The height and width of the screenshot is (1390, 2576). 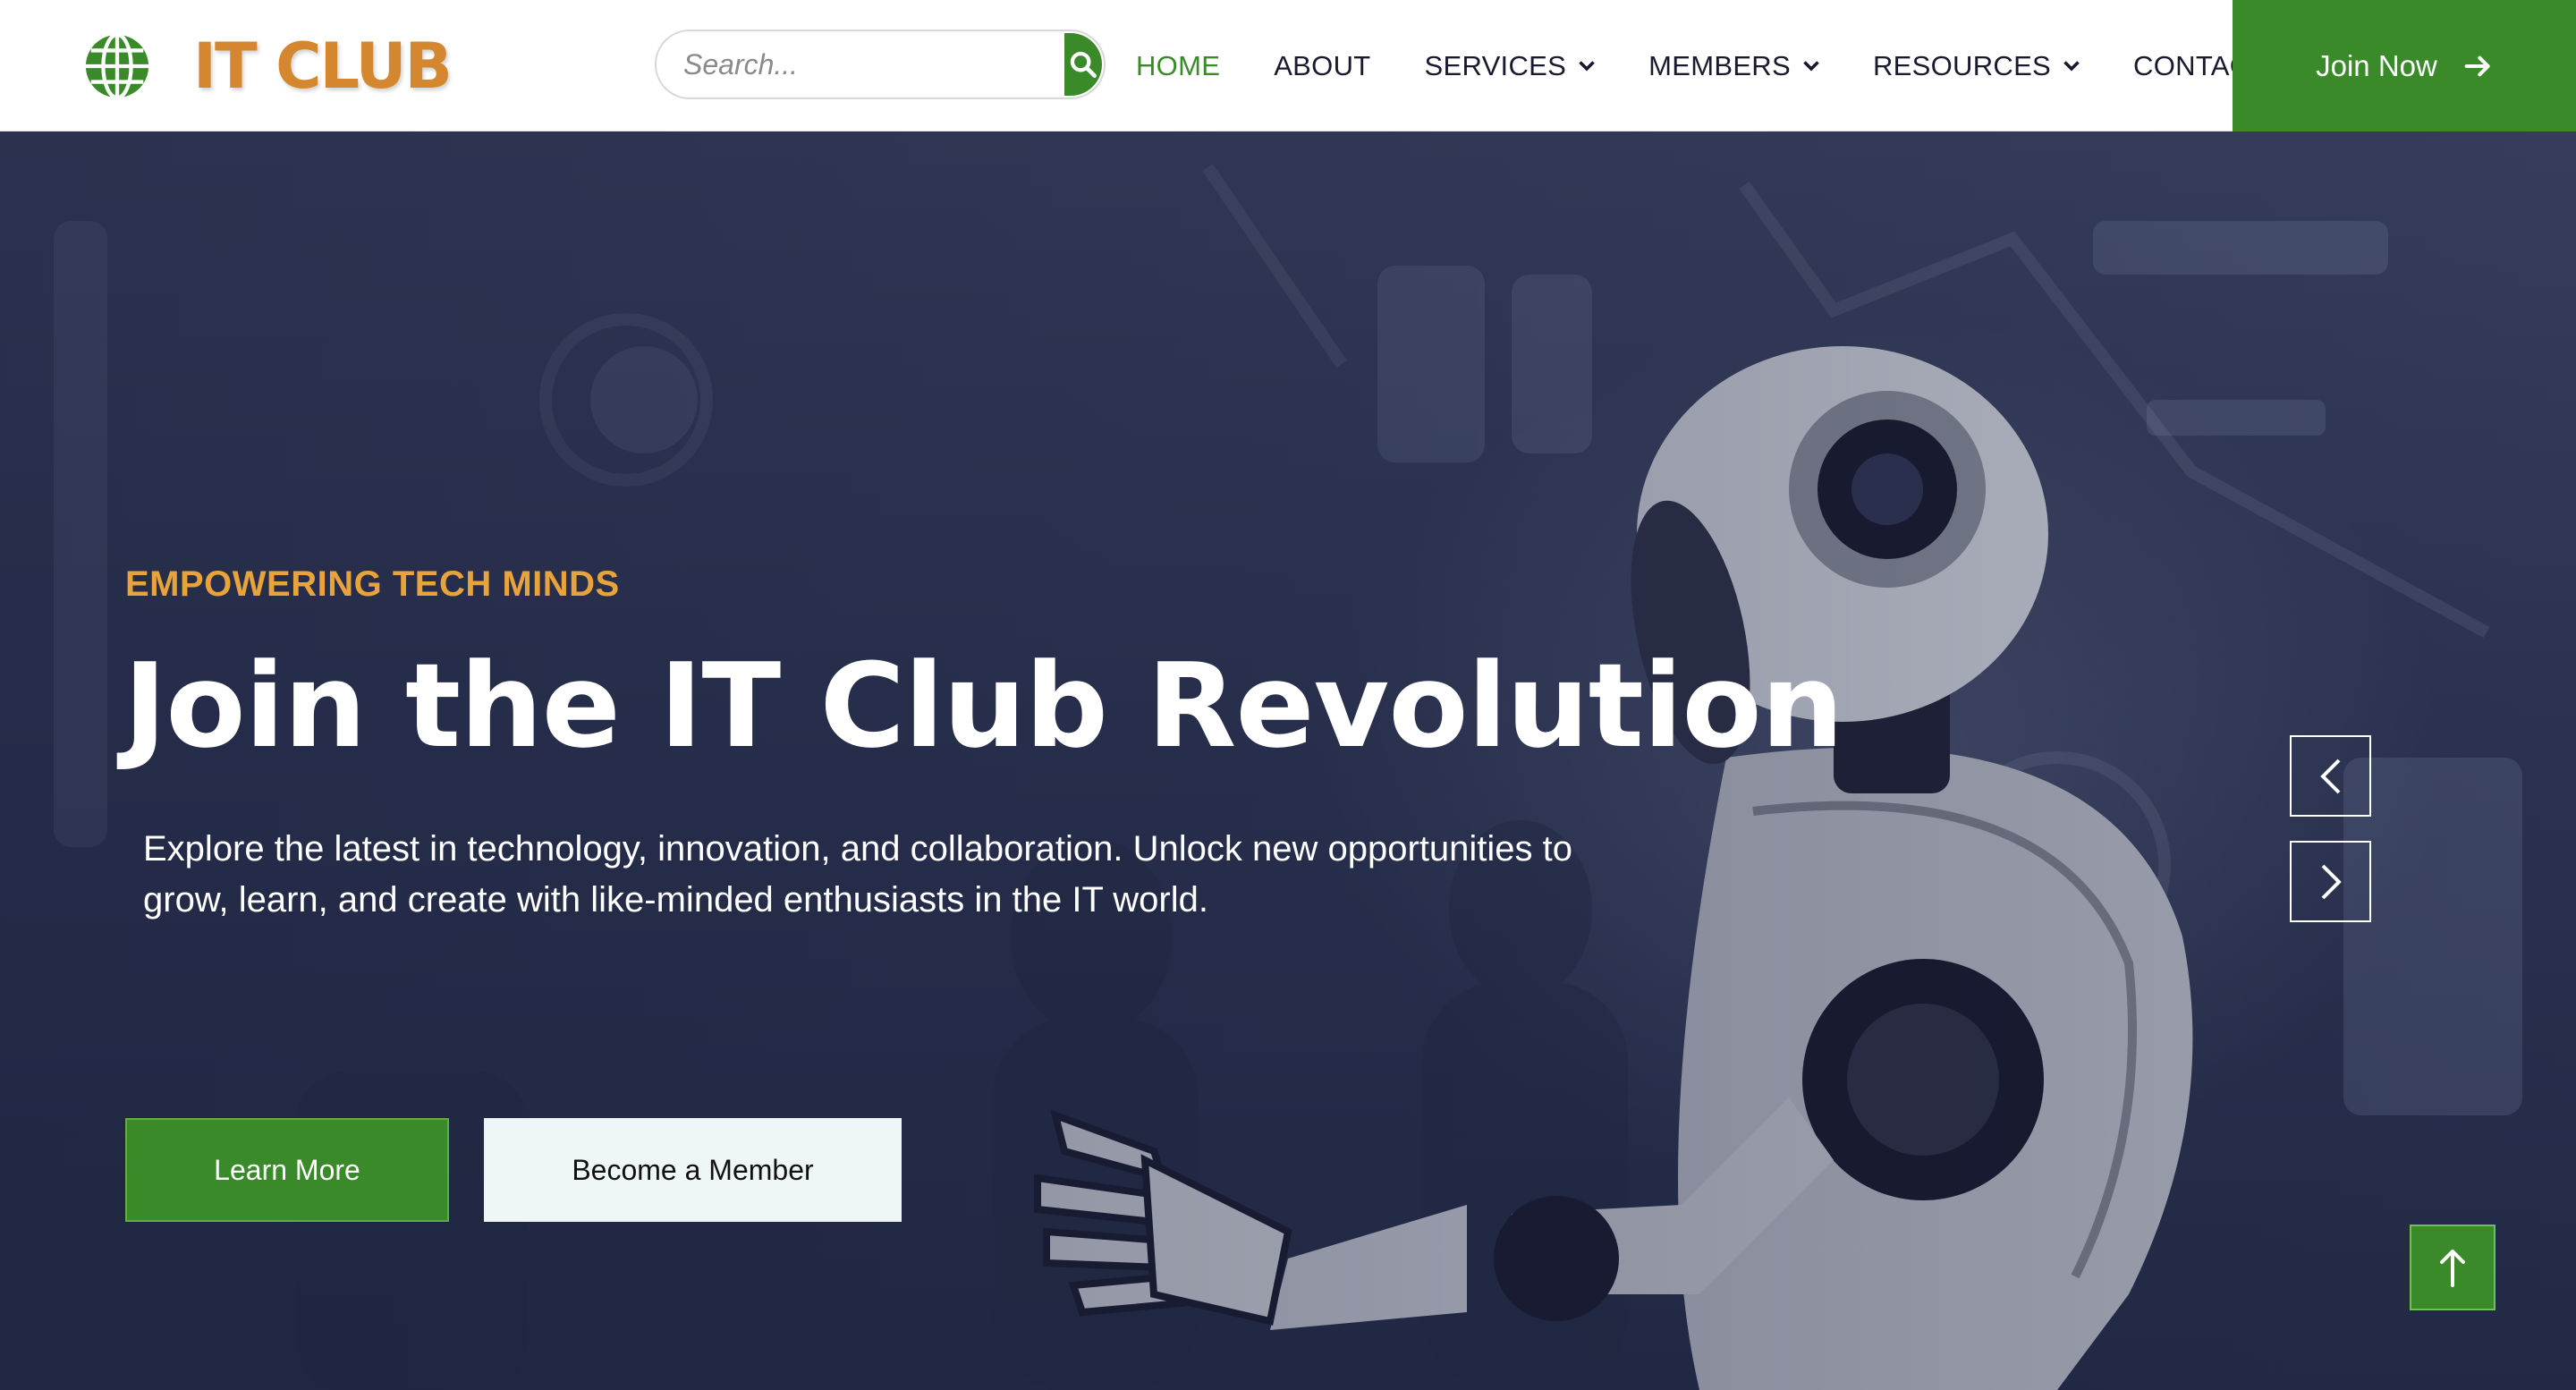 I want to click on search-button, so click(x=1083, y=64).